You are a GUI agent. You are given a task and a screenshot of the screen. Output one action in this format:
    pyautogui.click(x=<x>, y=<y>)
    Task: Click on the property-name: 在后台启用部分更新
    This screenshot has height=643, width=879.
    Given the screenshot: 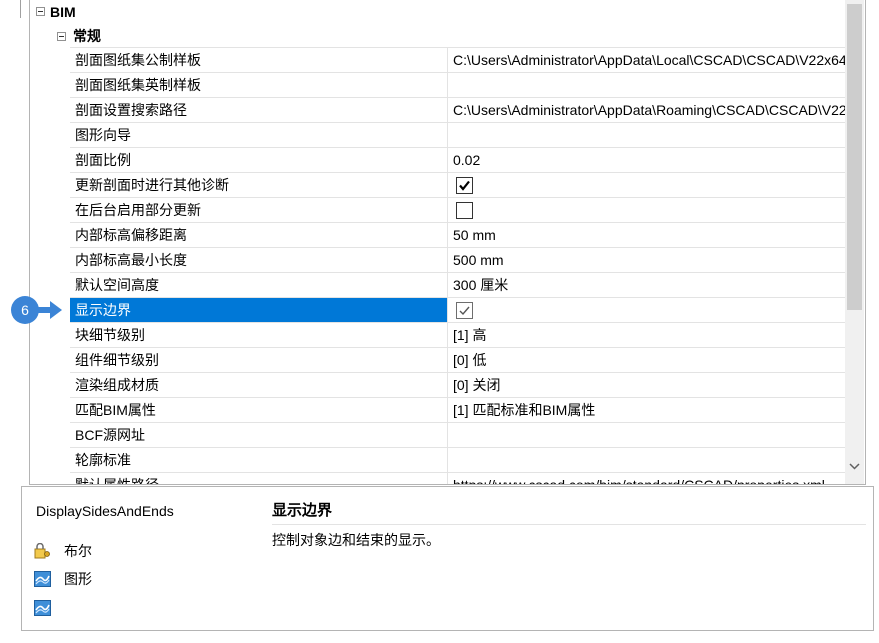 What is the action you would take?
    pyautogui.click(x=138, y=210)
    